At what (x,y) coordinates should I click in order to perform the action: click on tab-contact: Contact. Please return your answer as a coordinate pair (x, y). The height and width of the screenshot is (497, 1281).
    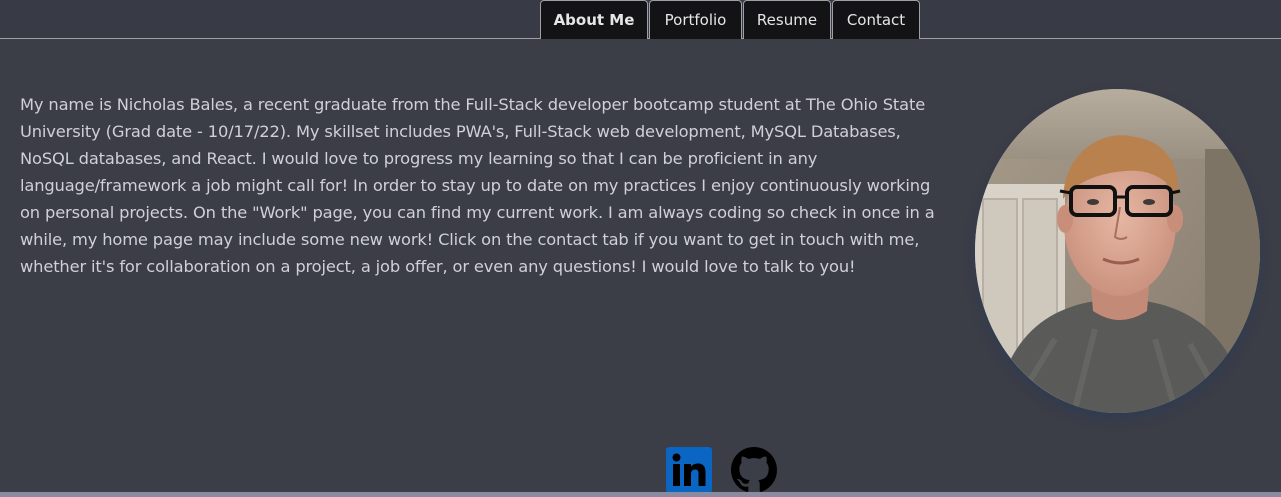
    Looking at the image, I should click on (876, 19).